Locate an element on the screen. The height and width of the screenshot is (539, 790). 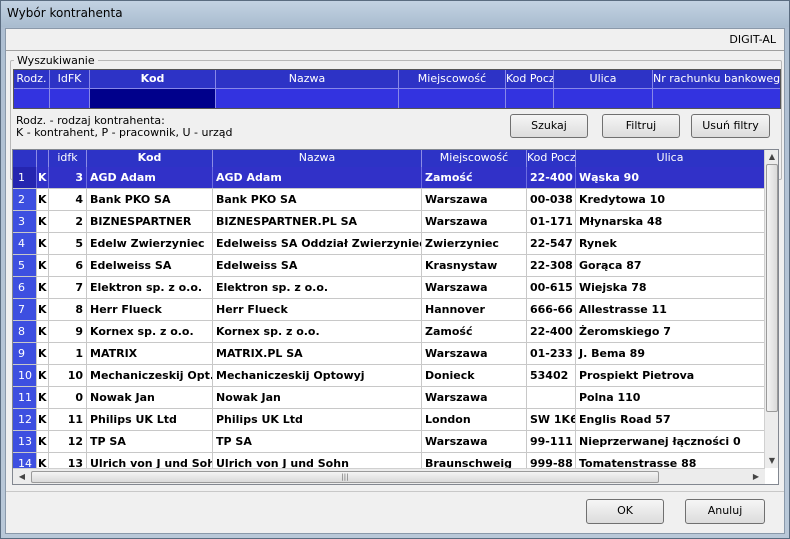
row-idfk: 12 is located at coordinates (68, 441).